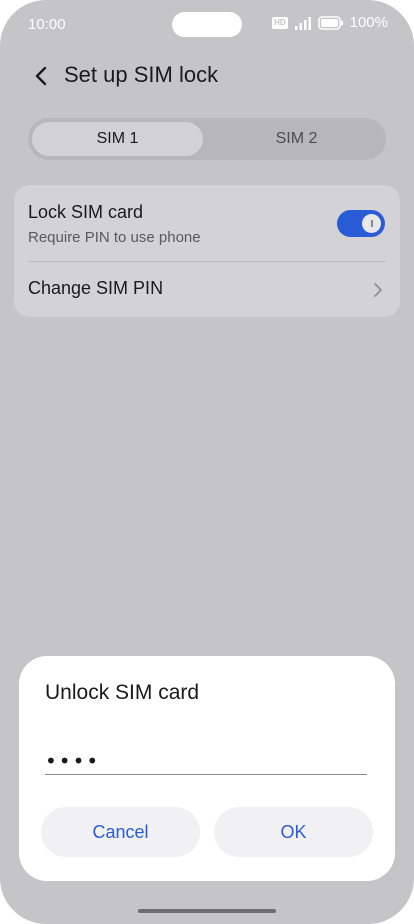  I want to click on pin-input, so click(206, 761).